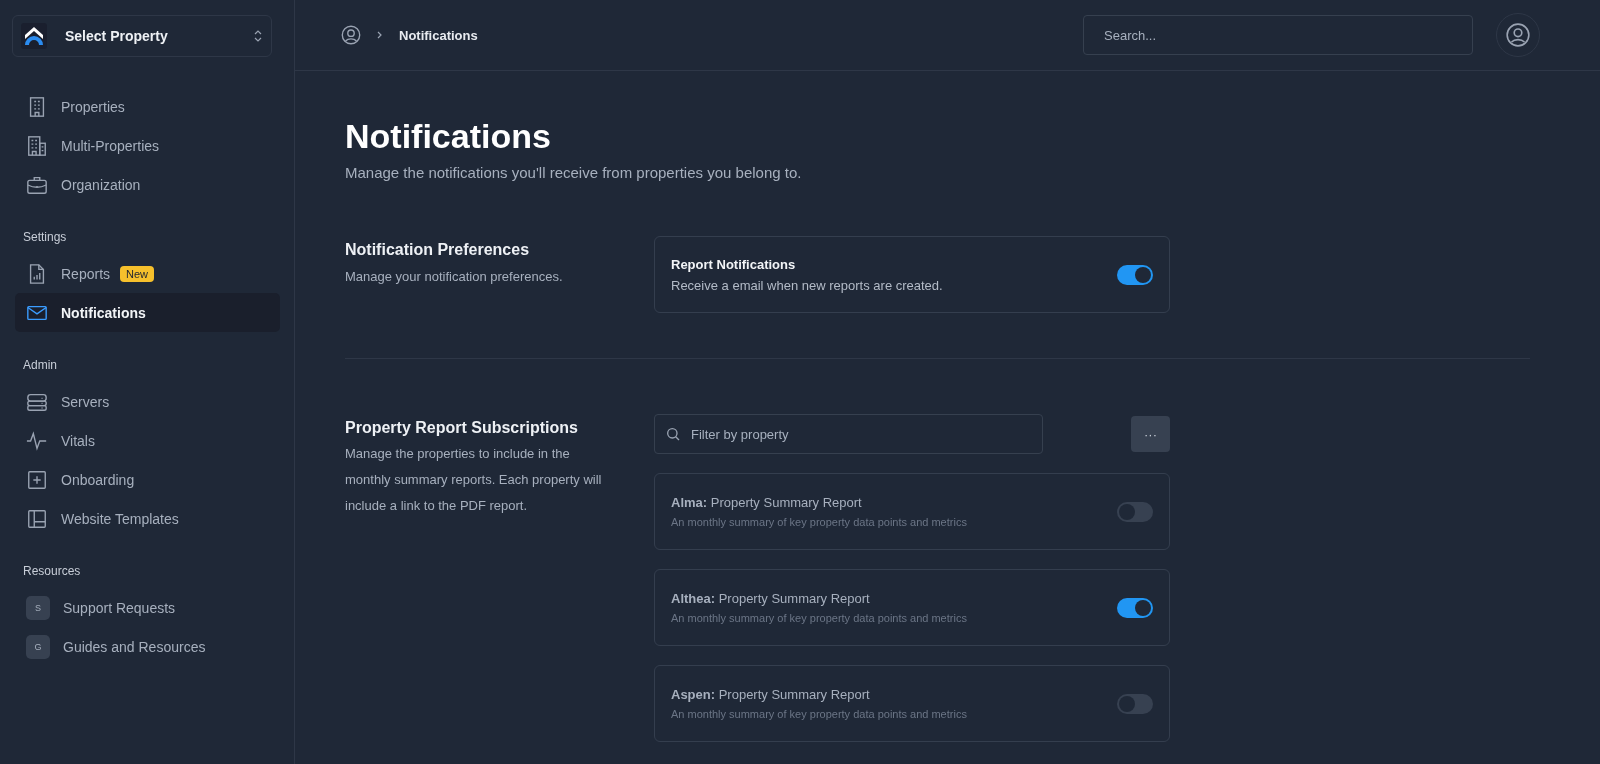  Describe the element at coordinates (37, 479) in the screenshot. I see `plus-square-icon` at that location.